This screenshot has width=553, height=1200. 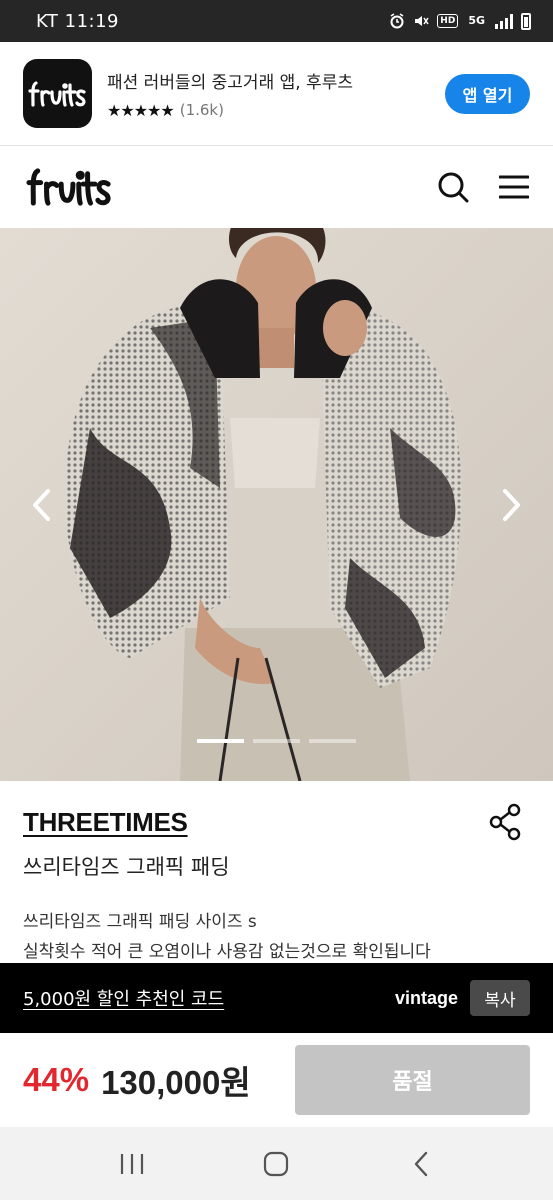 I want to click on signal-icon, so click(x=504, y=21).